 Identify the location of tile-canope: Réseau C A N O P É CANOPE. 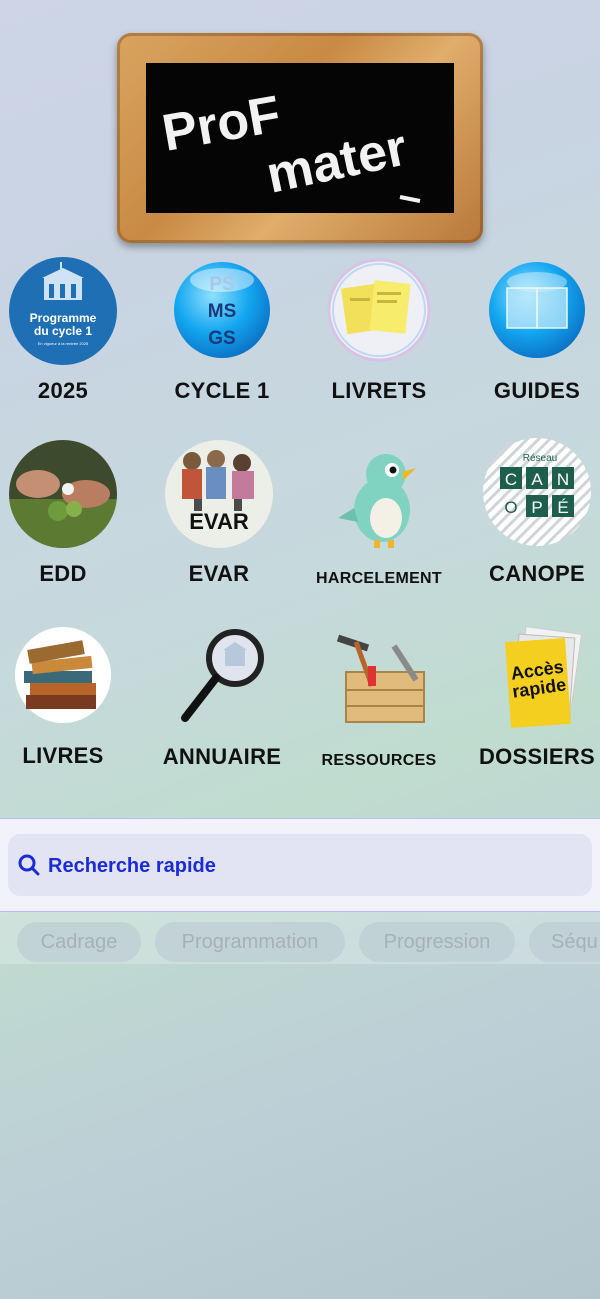
(531, 522).